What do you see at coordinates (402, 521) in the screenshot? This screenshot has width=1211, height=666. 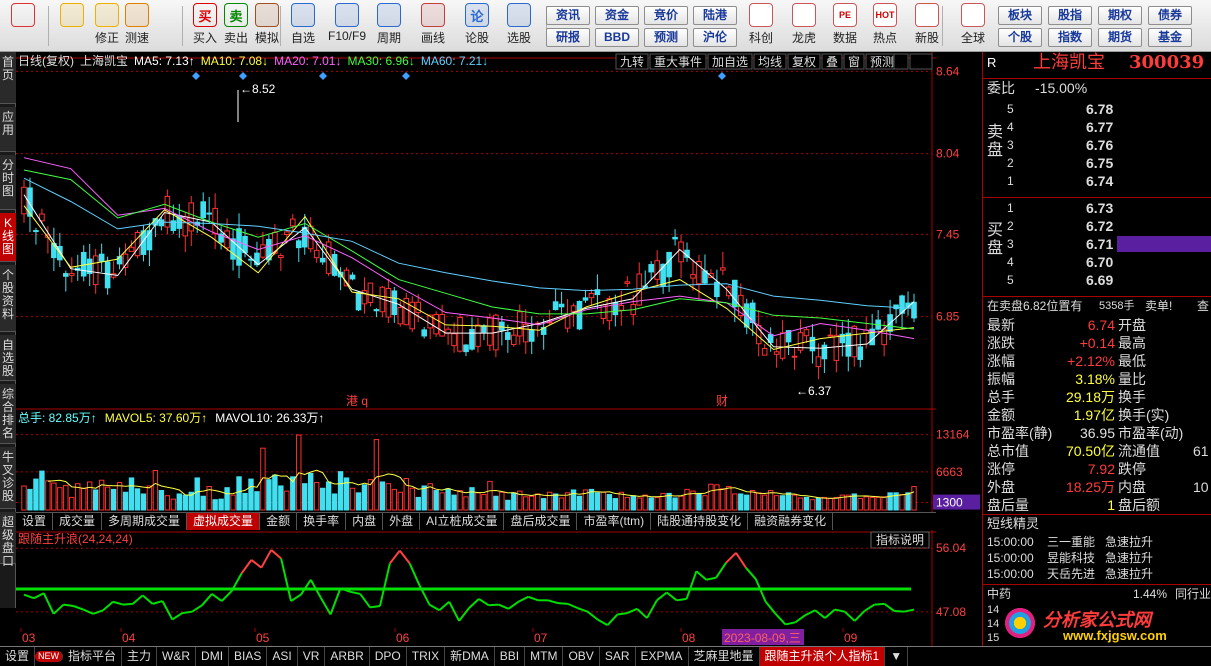 I see `indicator-tab-7: 外盘` at bounding box center [402, 521].